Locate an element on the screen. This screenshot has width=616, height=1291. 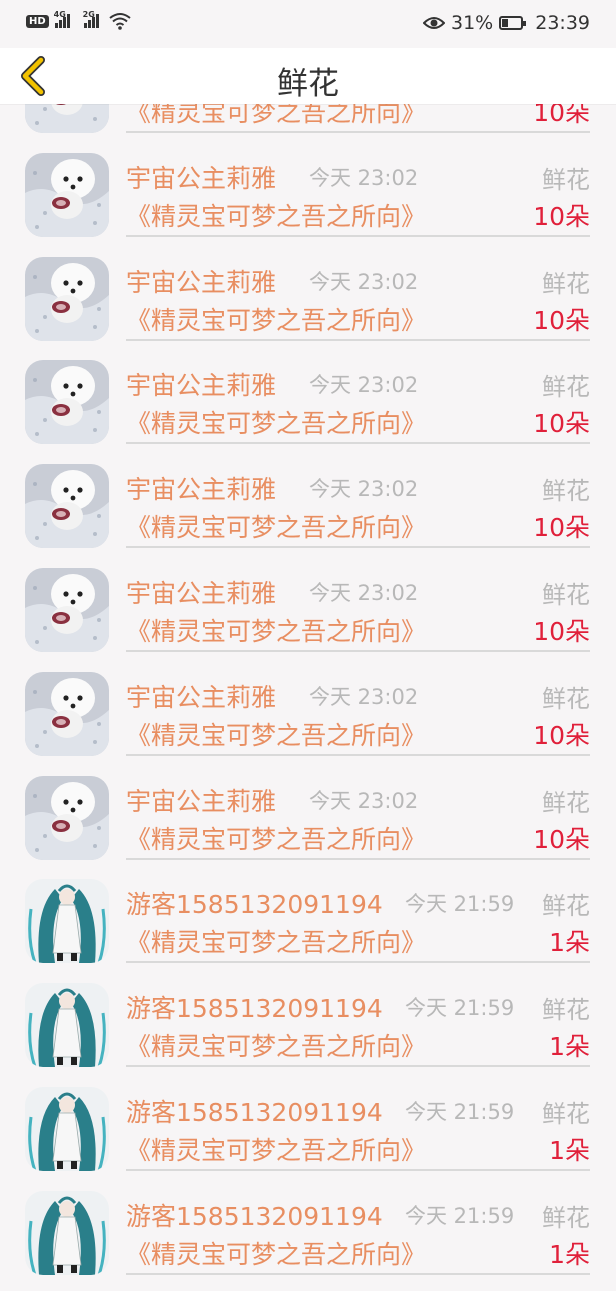
status-bar: HD 4G 2G 31% 23:39 is located at coordinates (308, 24).